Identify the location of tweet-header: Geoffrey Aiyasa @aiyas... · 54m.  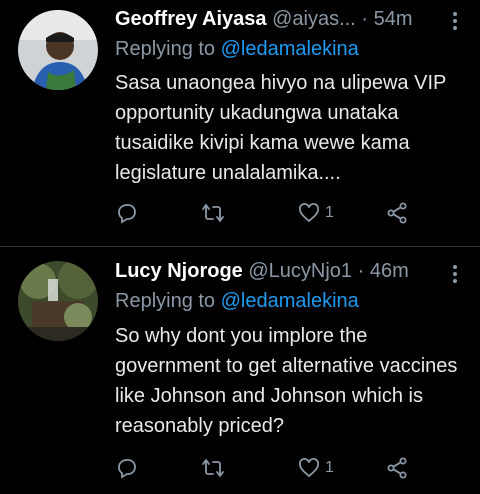
(291, 19).